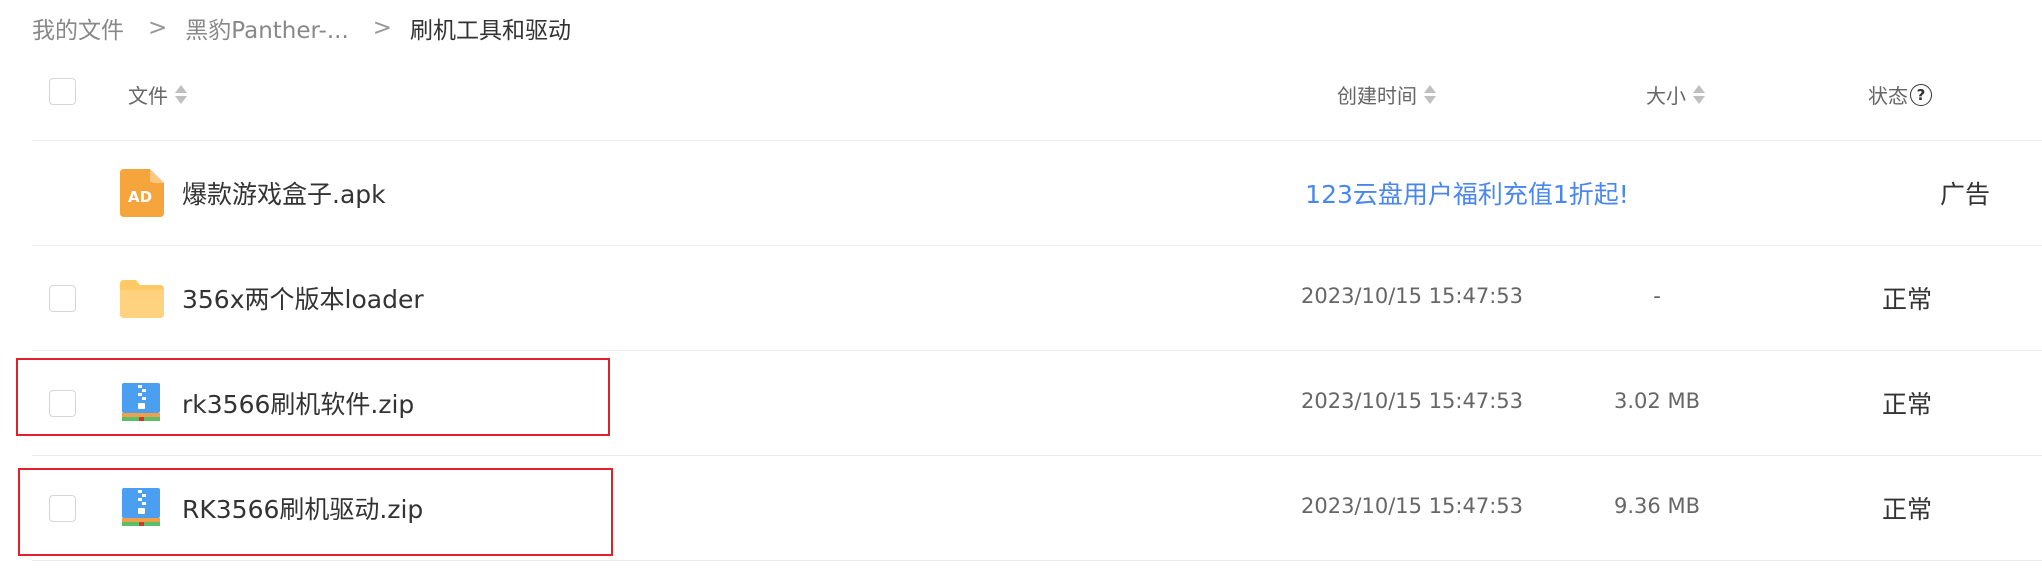  What do you see at coordinates (491, 31) in the screenshot?
I see `breadcrumb-current-folder: 刷机工具和驱动` at bounding box center [491, 31].